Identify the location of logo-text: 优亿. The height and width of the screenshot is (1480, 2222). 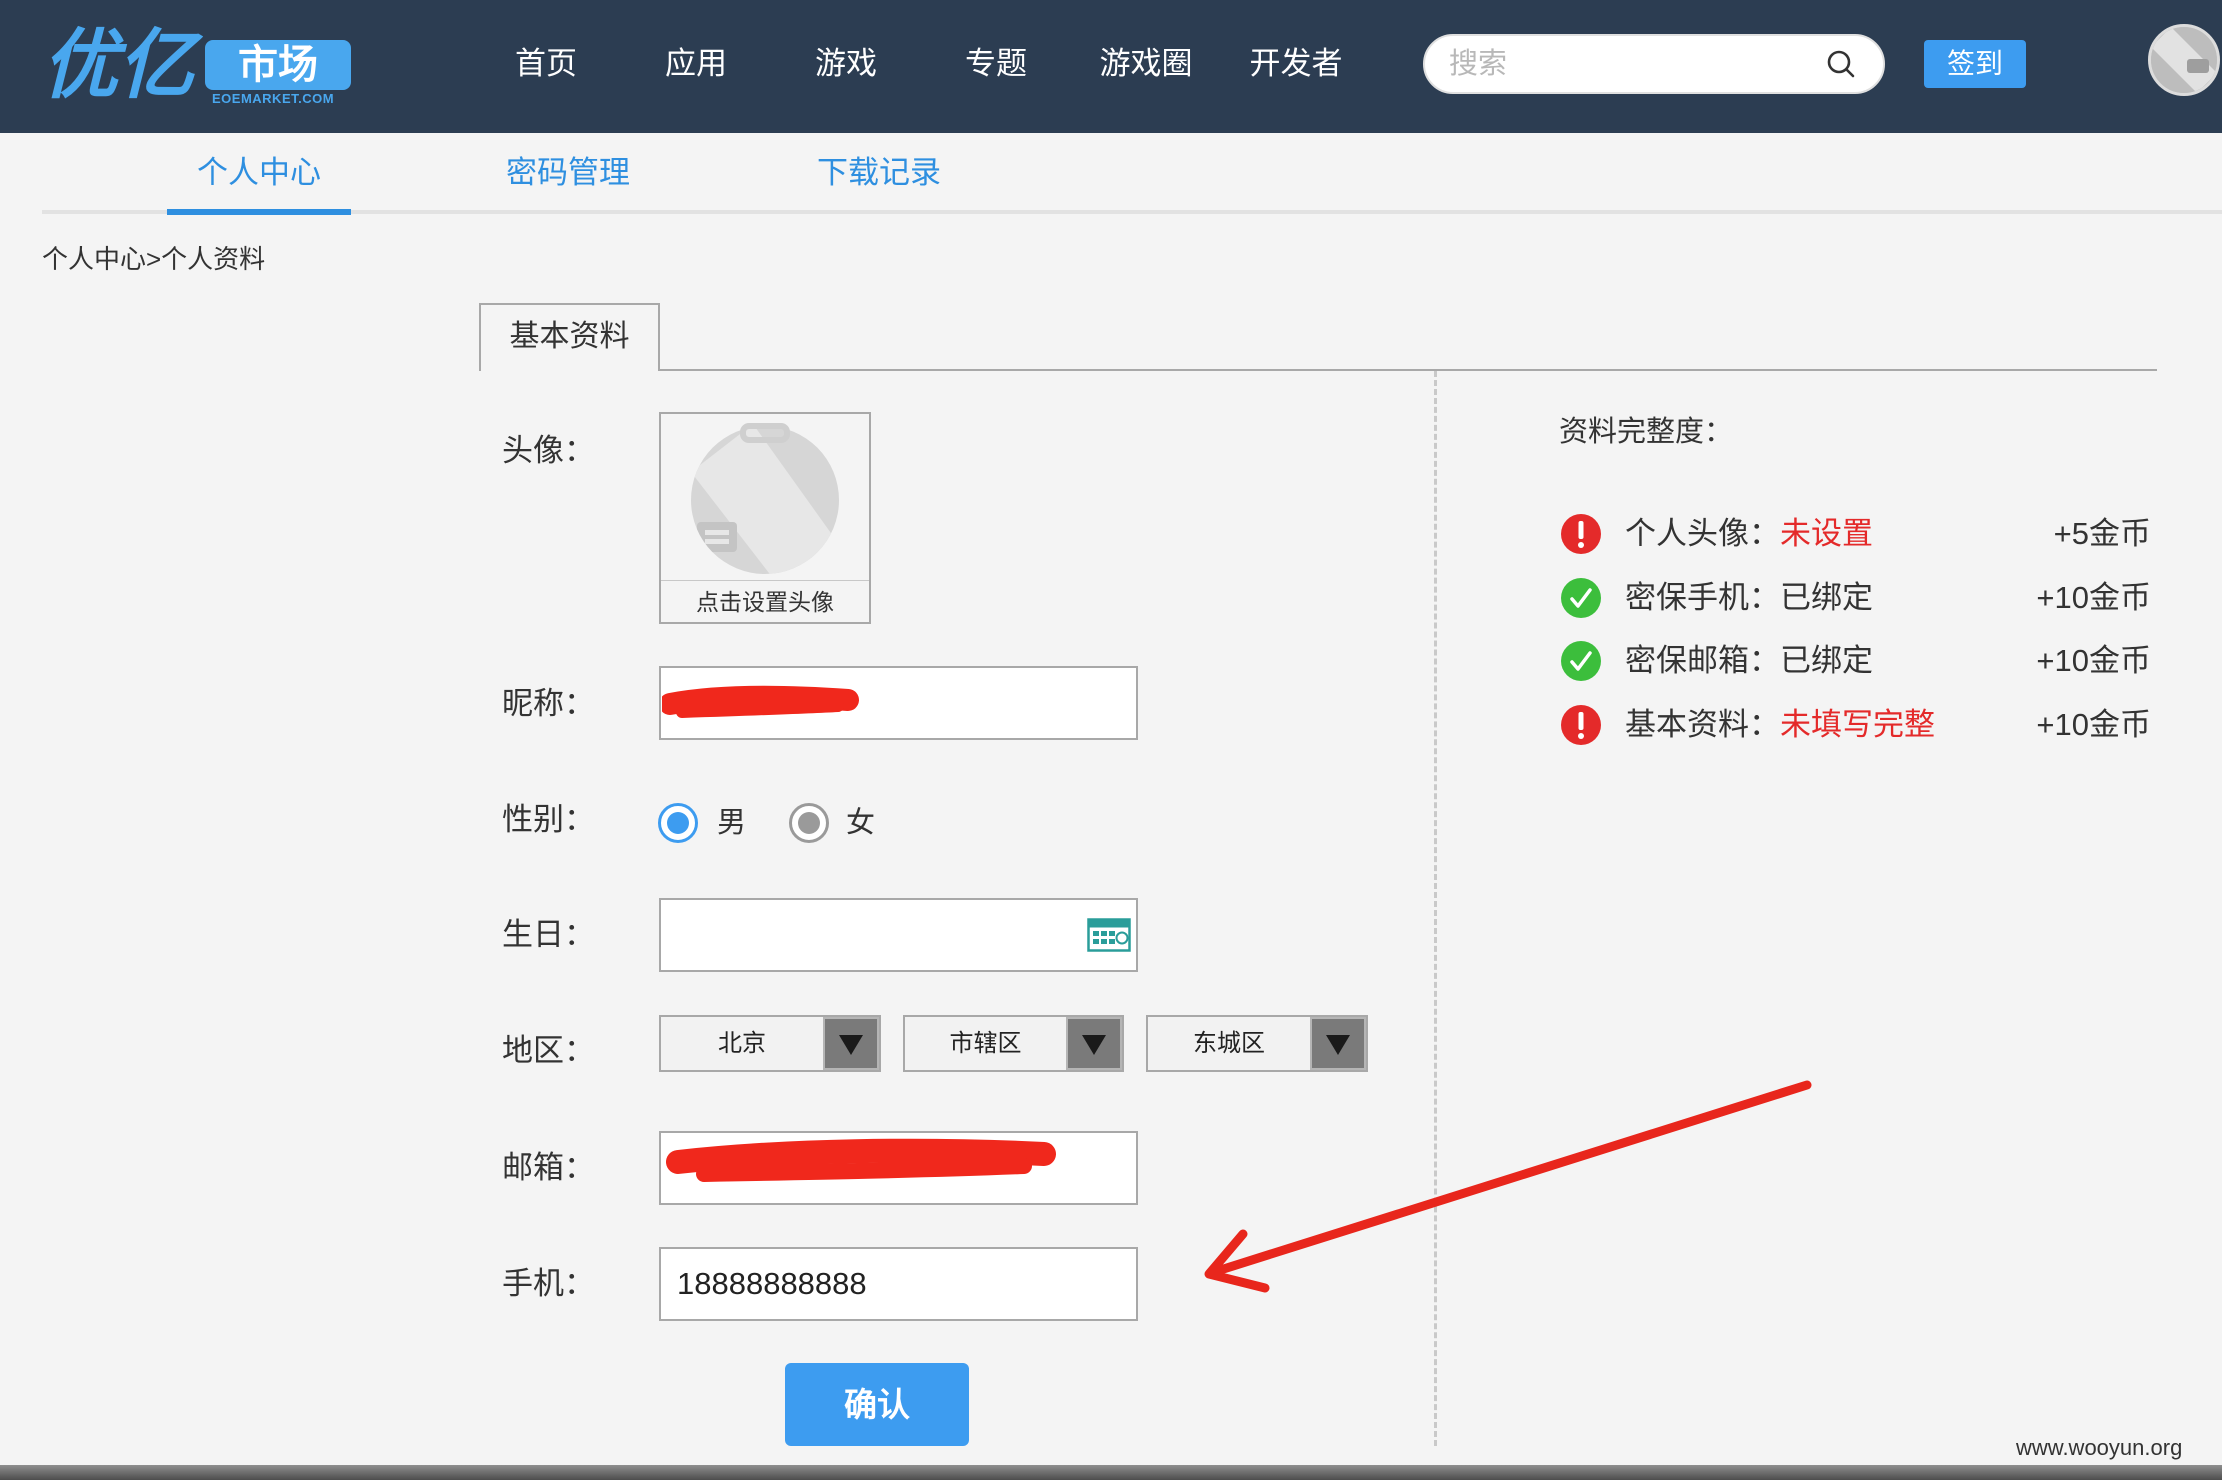
(118, 65).